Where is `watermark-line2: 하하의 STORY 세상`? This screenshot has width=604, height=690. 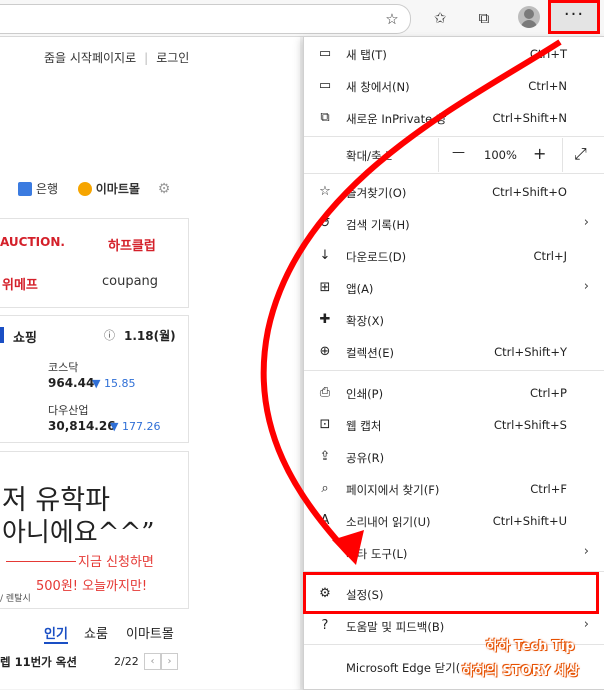 watermark-line2: 하하의 STORY 세상 is located at coordinates (520, 671).